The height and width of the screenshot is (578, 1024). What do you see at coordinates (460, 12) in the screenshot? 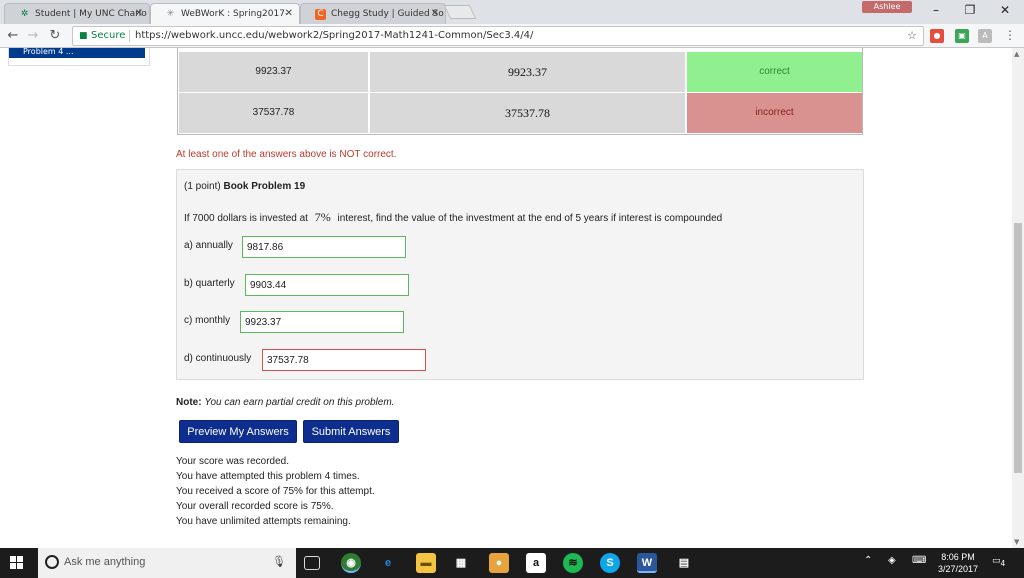
I see `new-tab-button` at bounding box center [460, 12].